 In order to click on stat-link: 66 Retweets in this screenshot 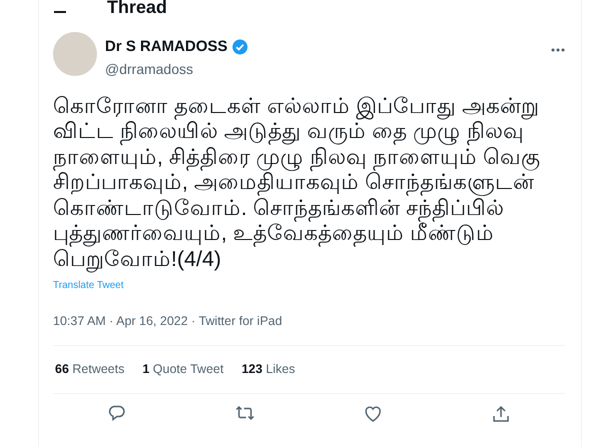, I will do `click(89, 369)`.